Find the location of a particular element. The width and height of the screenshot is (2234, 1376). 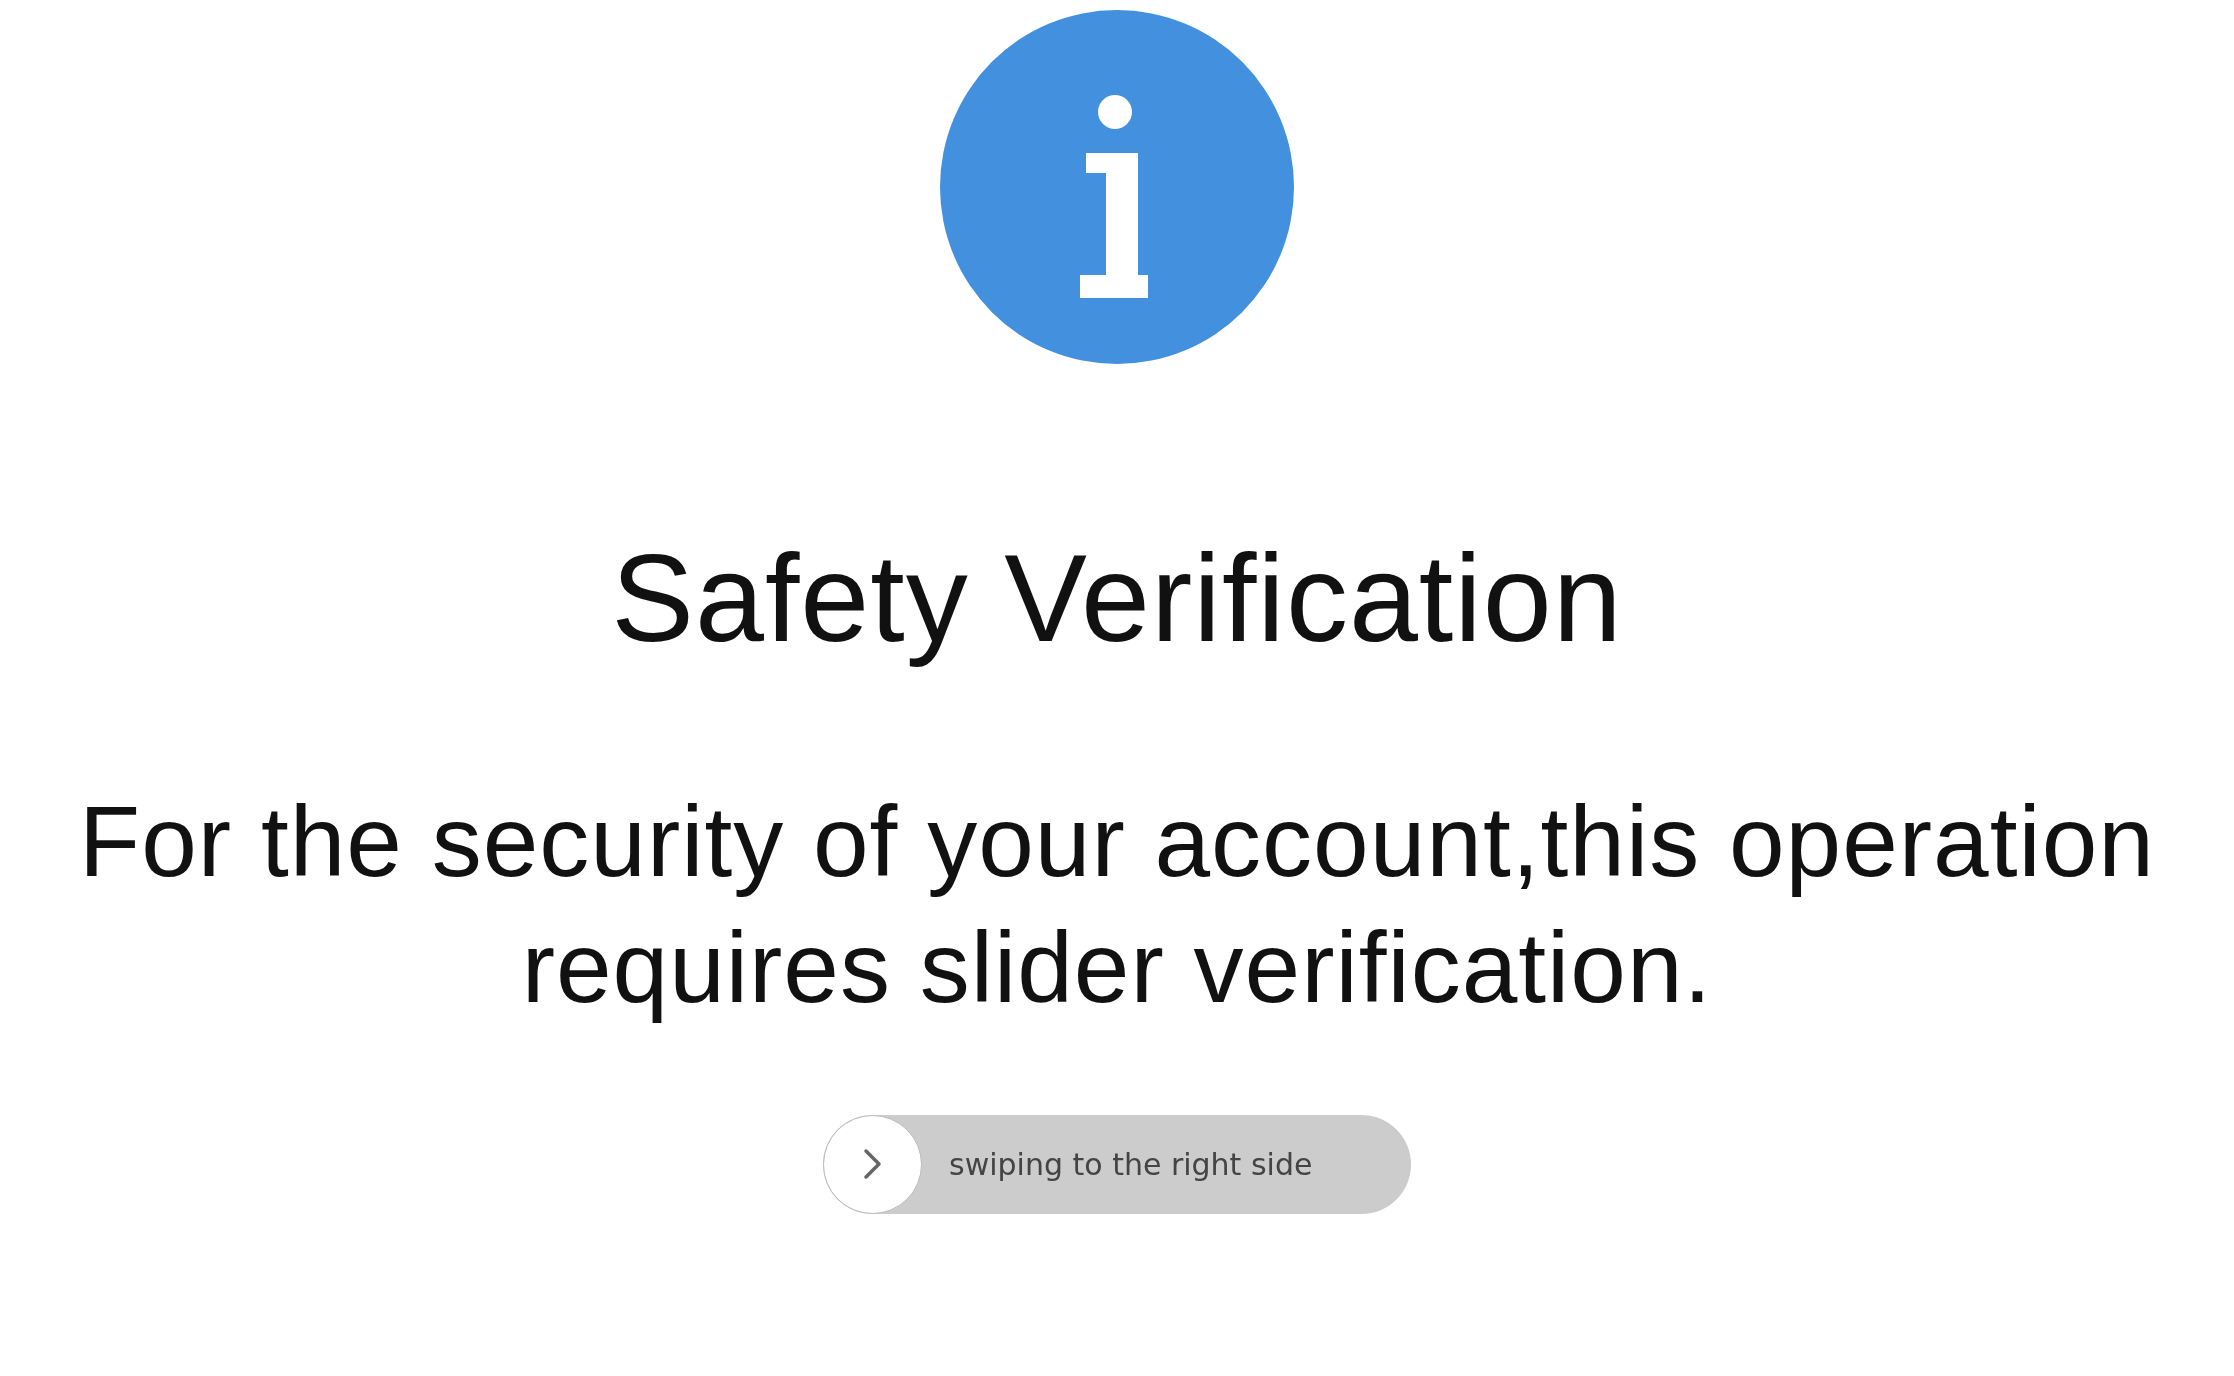

page-title: Safety Verification is located at coordinates (1117, 598).